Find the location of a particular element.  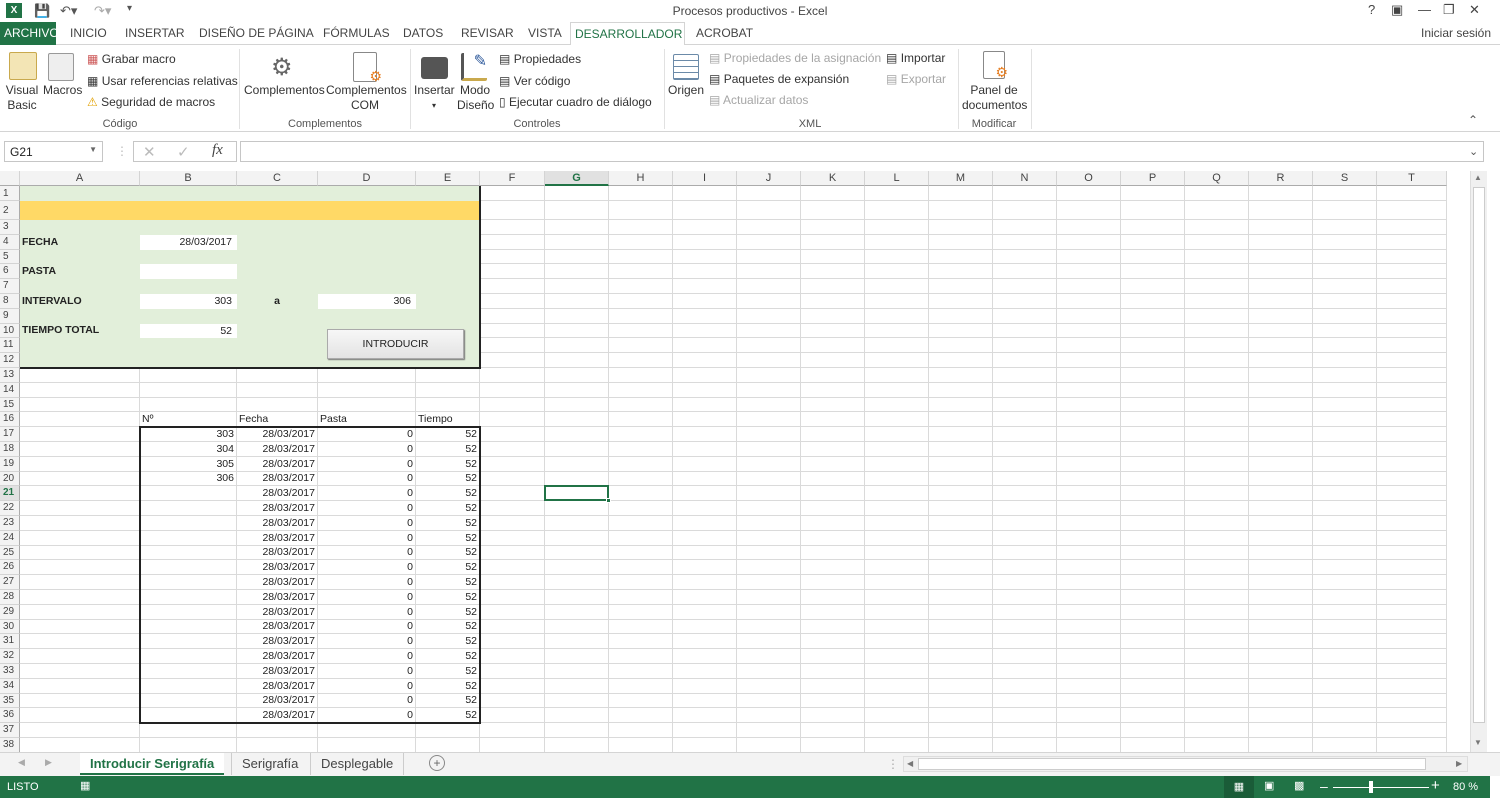

cell-r28 is located at coordinates (1281, 597).